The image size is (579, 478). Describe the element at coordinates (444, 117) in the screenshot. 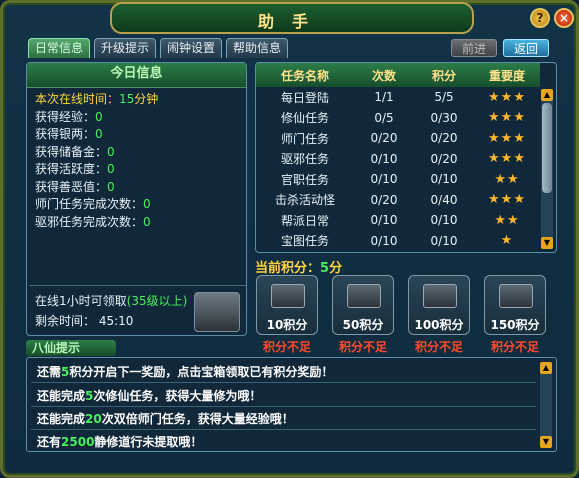

I see `task-score: 0/30` at that location.